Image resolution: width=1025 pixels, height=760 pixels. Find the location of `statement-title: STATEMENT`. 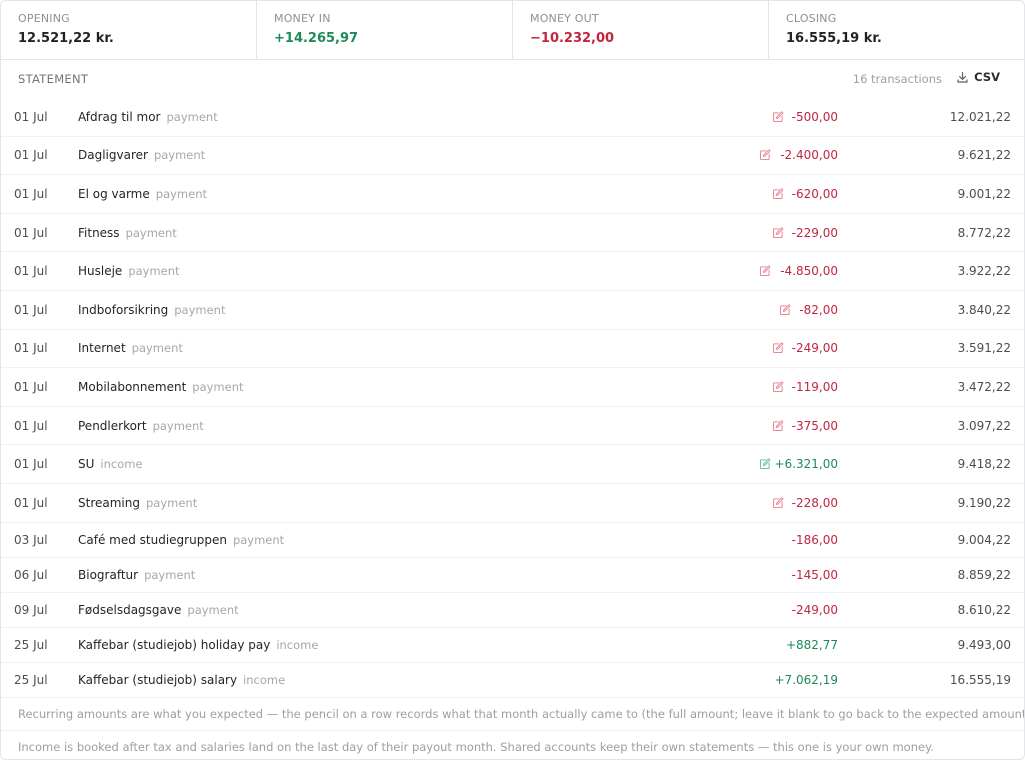

statement-title: STATEMENT is located at coordinates (53, 79).